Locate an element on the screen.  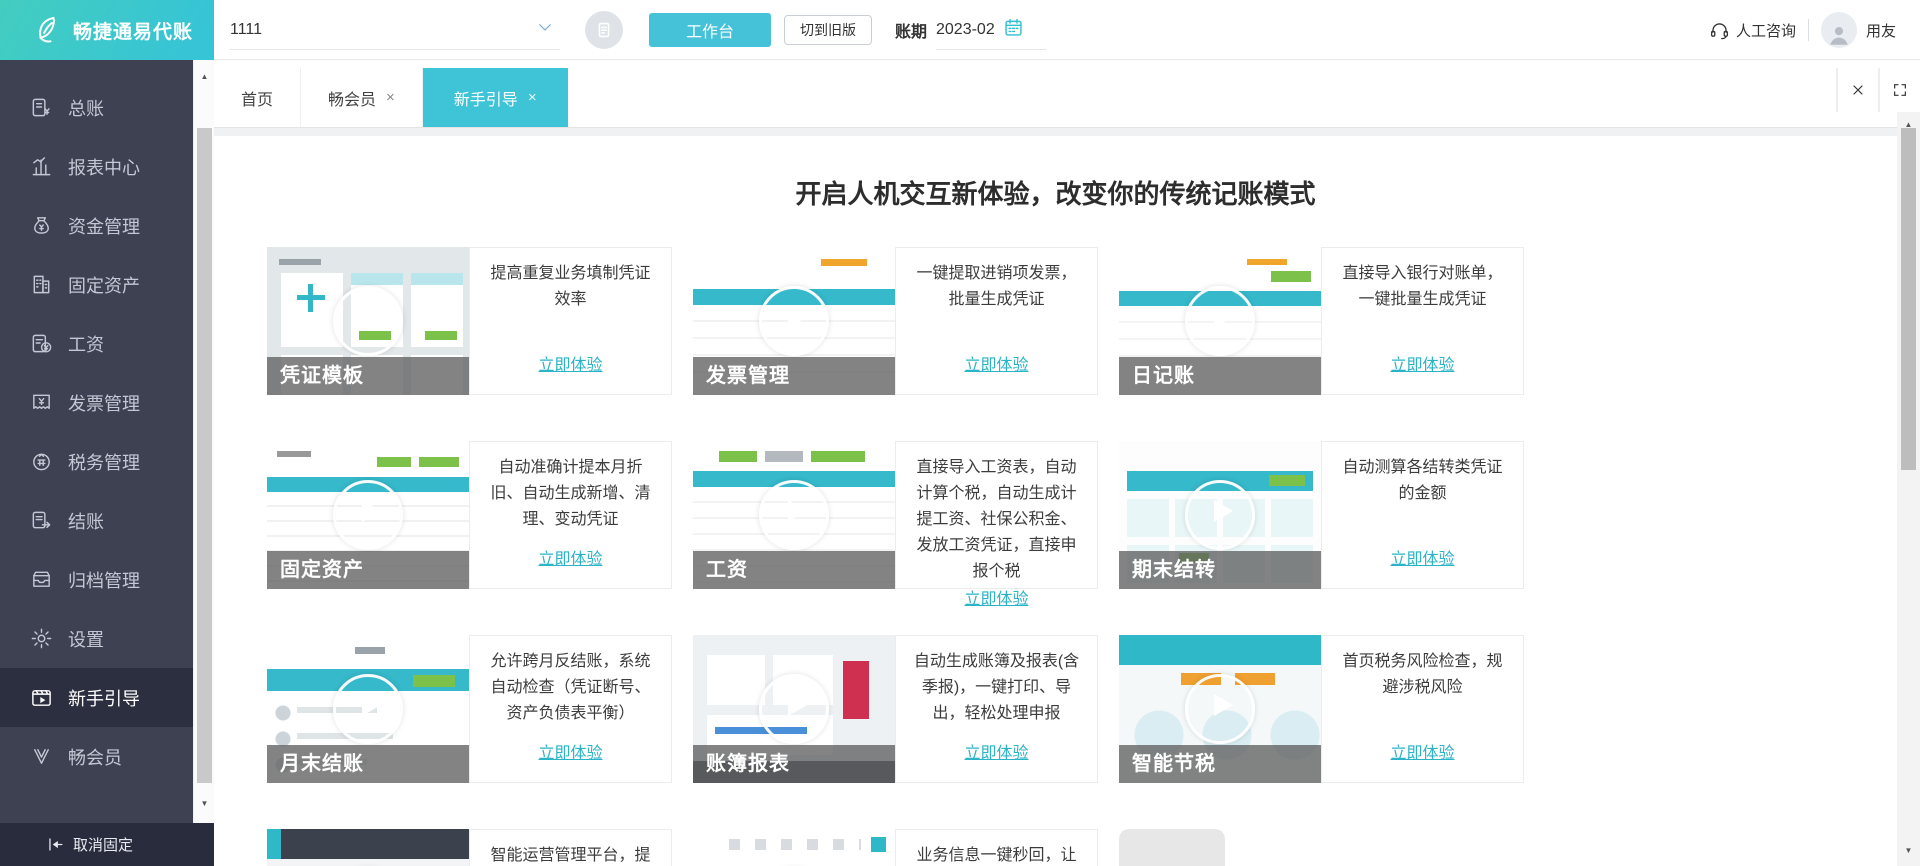
video-thumbnail: 发票管理 is located at coordinates (794, 321).